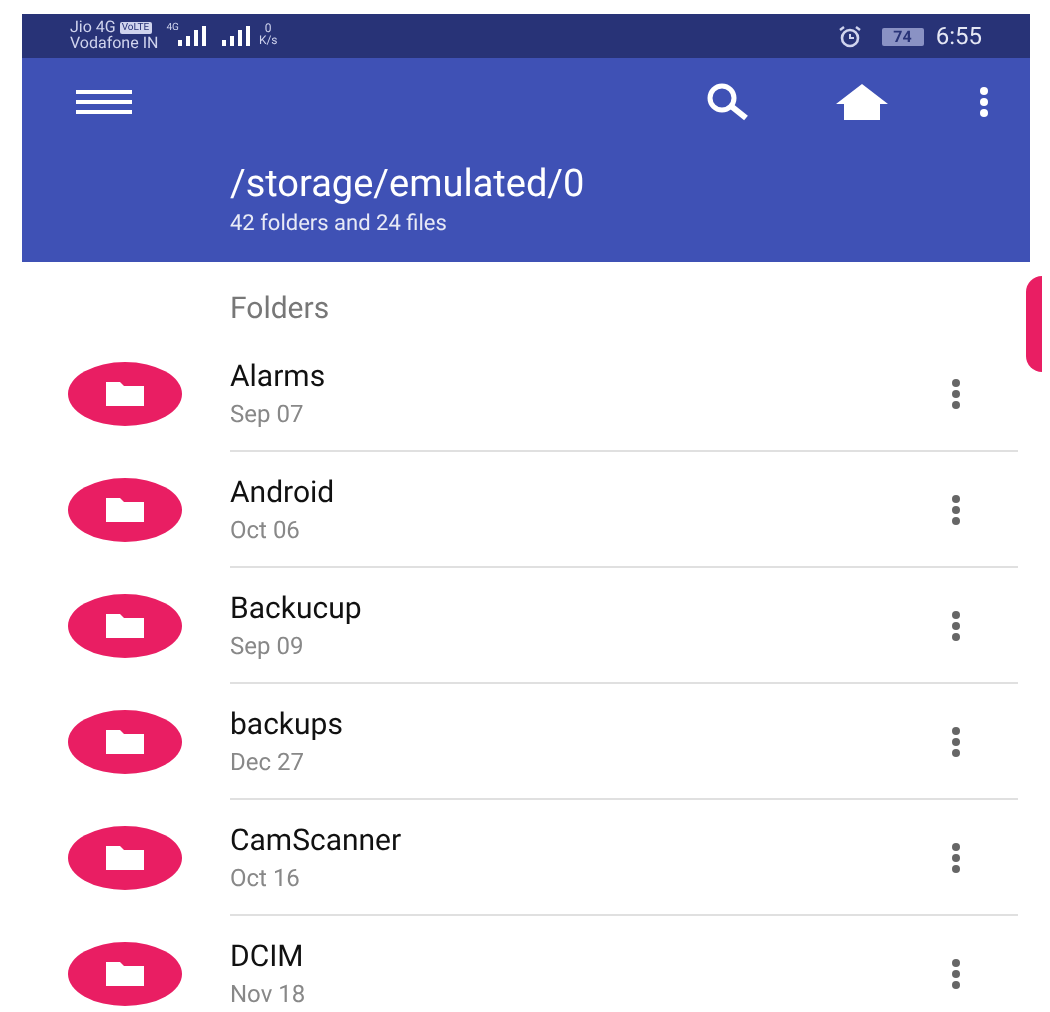 This screenshot has width=1050, height=1012. What do you see at coordinates (266, 879) in the screenshot?
I see `folder-date: Oct 16` at bounding box center [266, 879].